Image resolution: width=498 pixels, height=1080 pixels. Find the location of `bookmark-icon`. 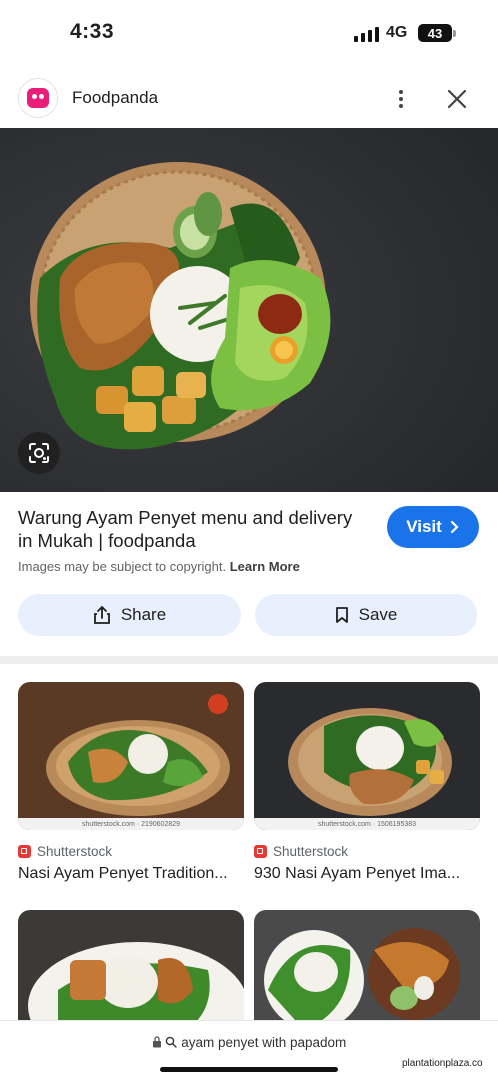

bookmark-icon is located at coordinates (341, 615).